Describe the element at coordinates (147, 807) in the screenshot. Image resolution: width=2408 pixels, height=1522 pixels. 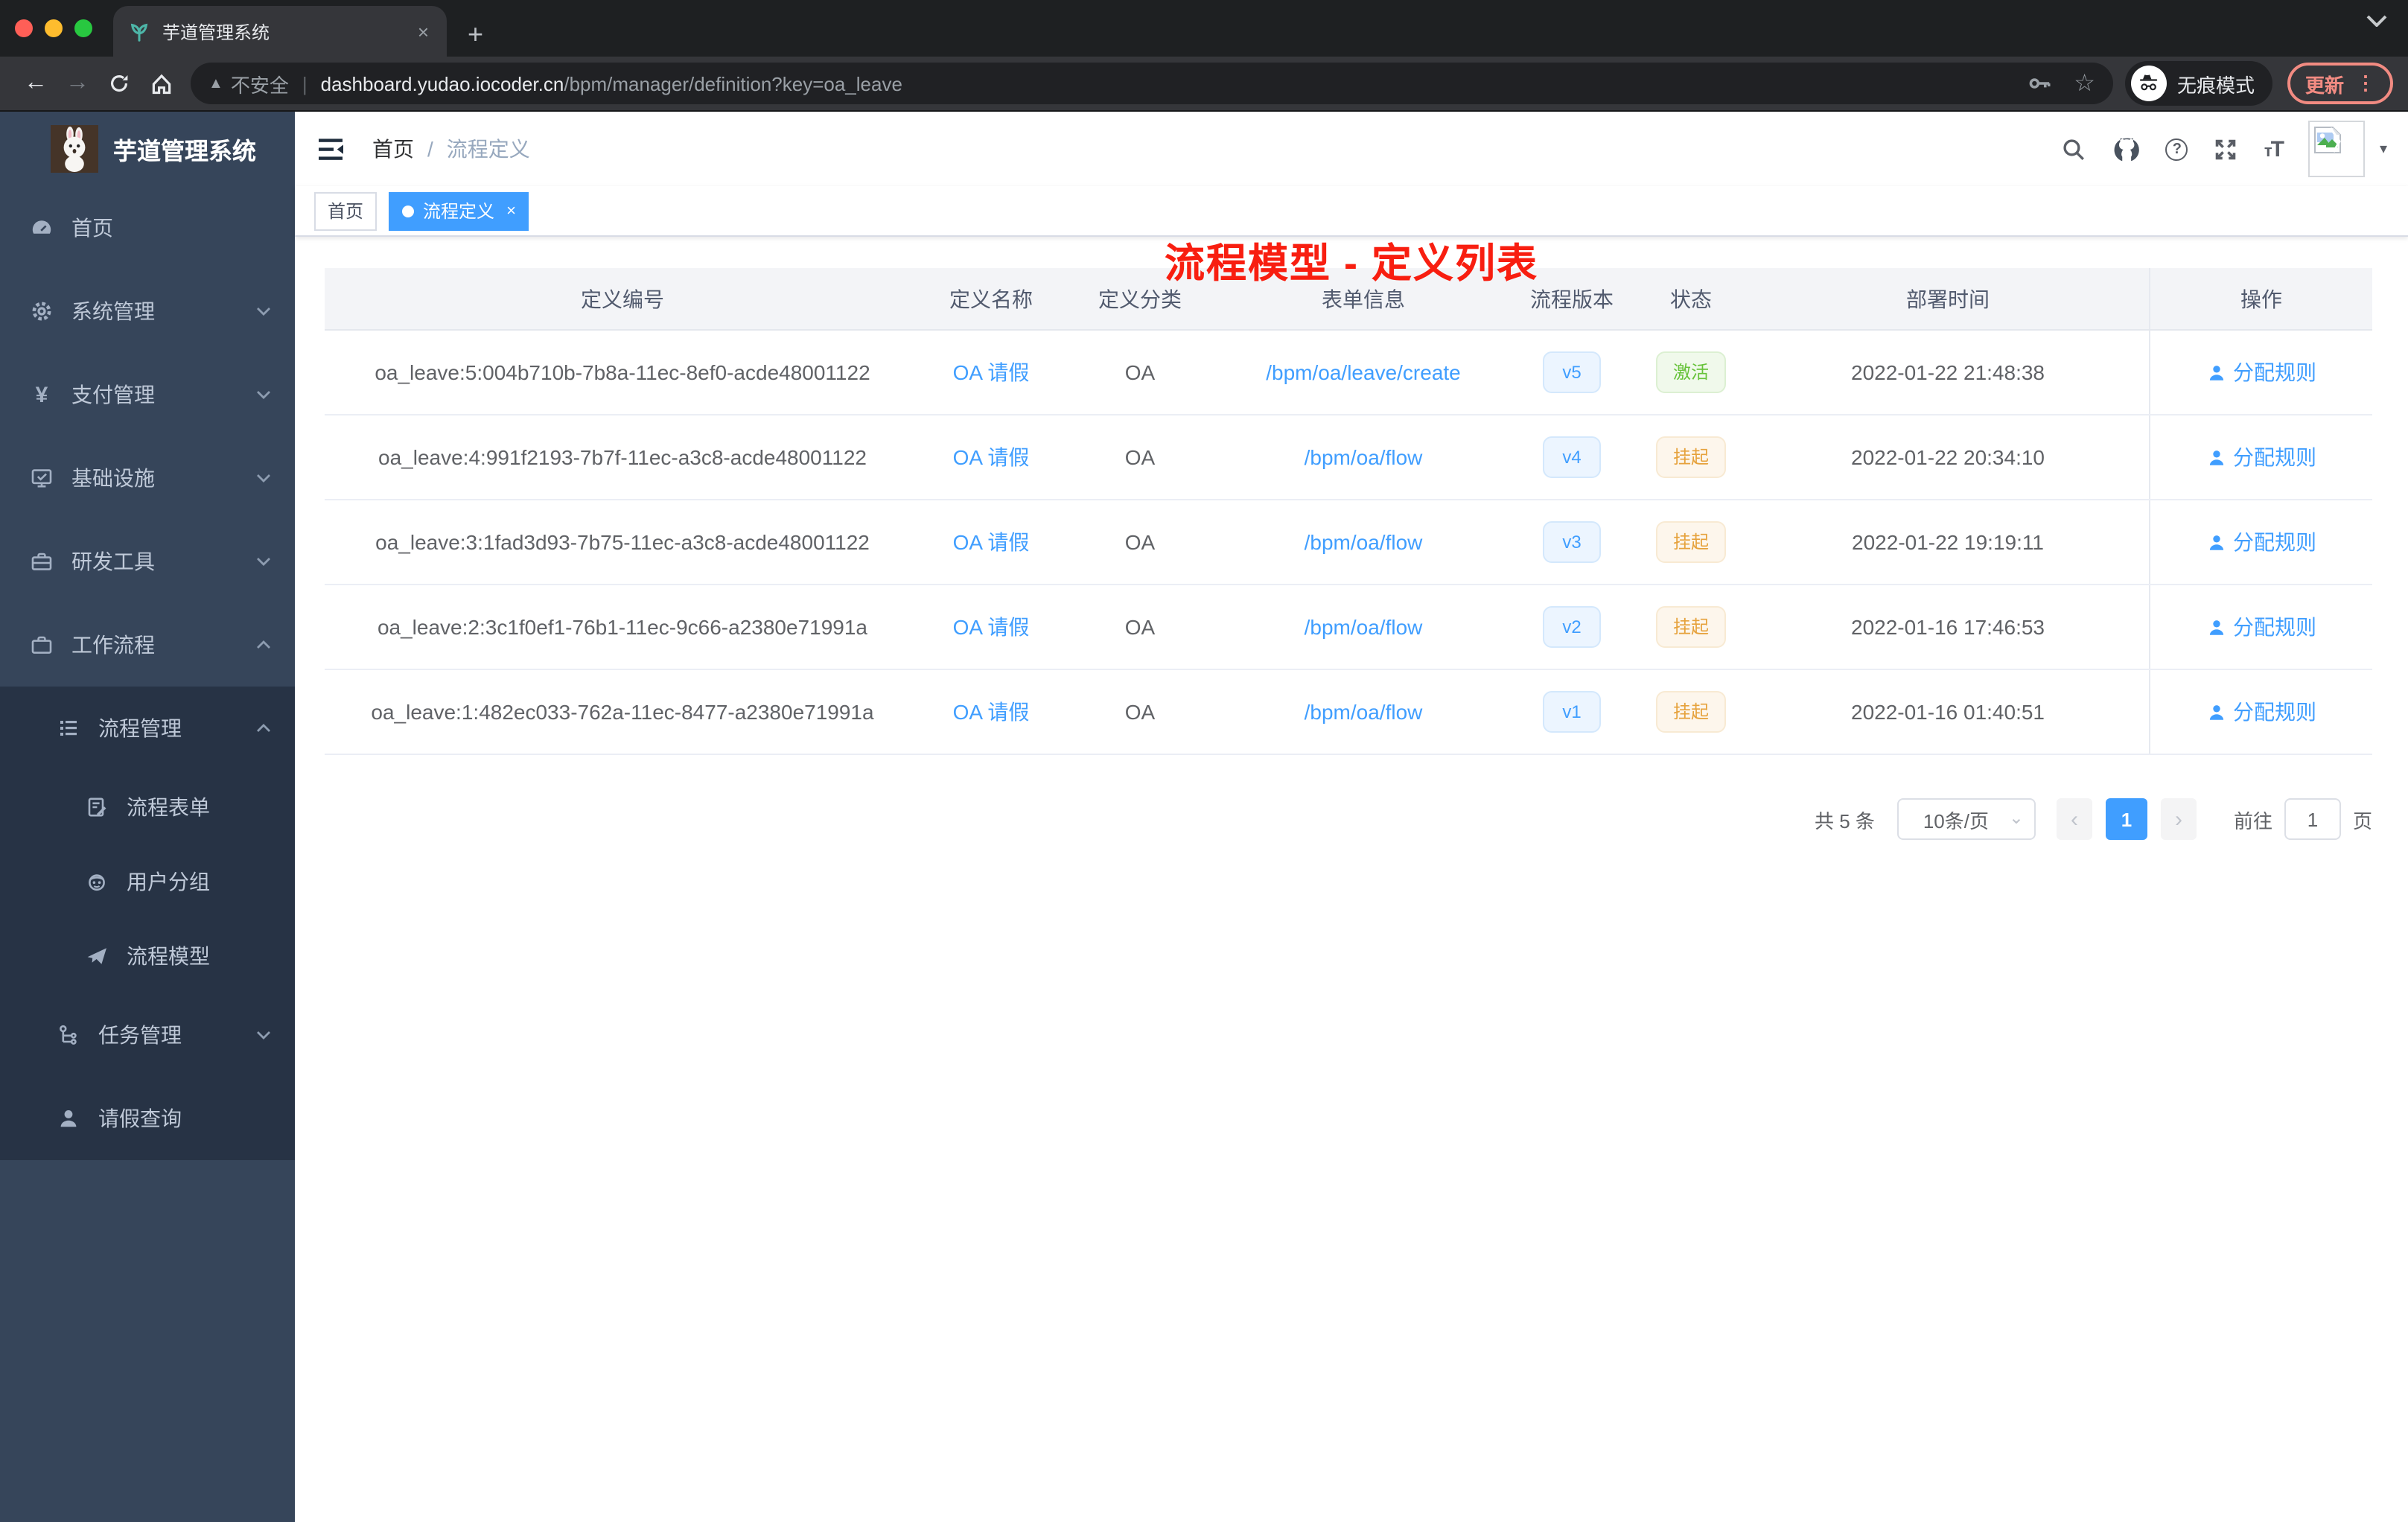
I see `sidebar-item-process-form: 流程表单` at that location.